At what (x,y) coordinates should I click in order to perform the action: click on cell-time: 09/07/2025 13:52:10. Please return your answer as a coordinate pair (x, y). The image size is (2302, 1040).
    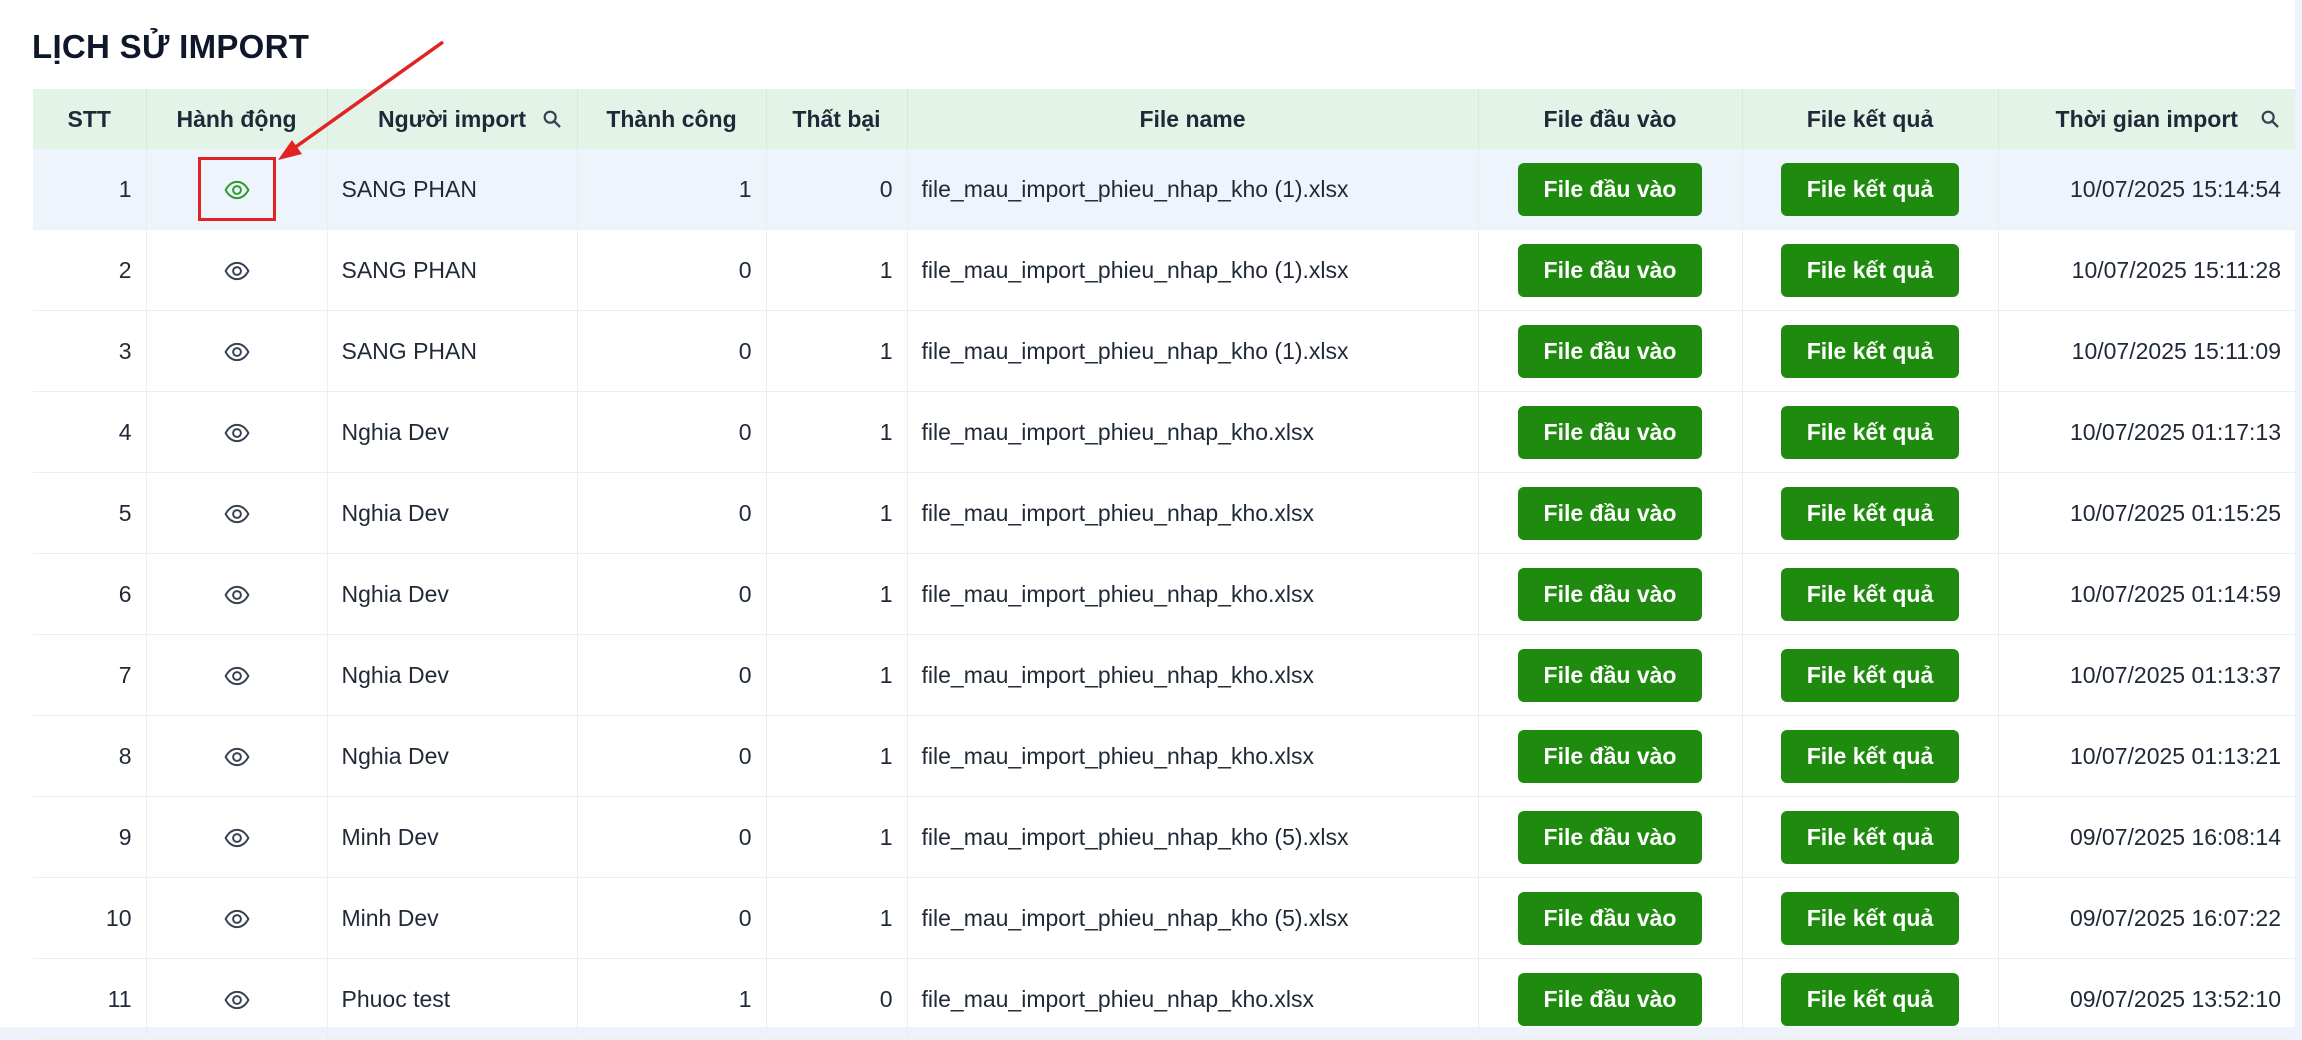
    Looking at the image, I should click on (2146, 999).